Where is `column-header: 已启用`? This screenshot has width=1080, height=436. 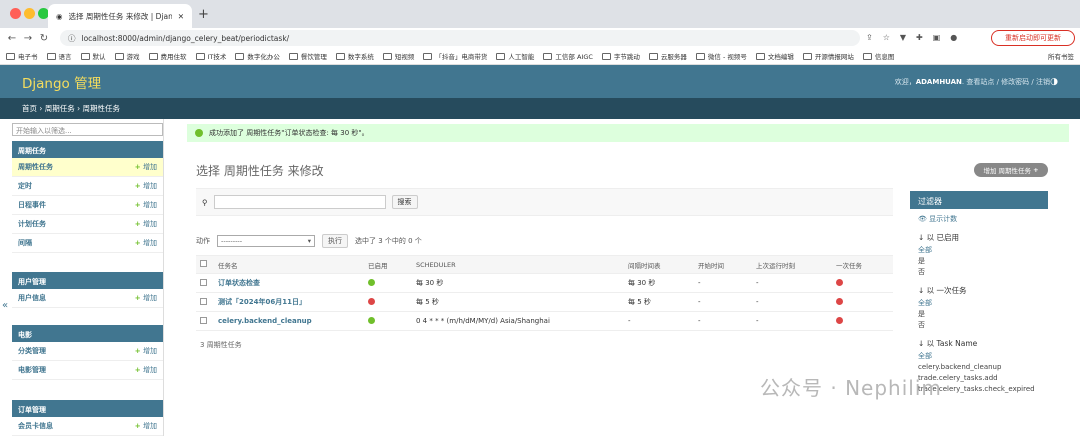 column-header: 已启用 is located at coordinates (388, 264).